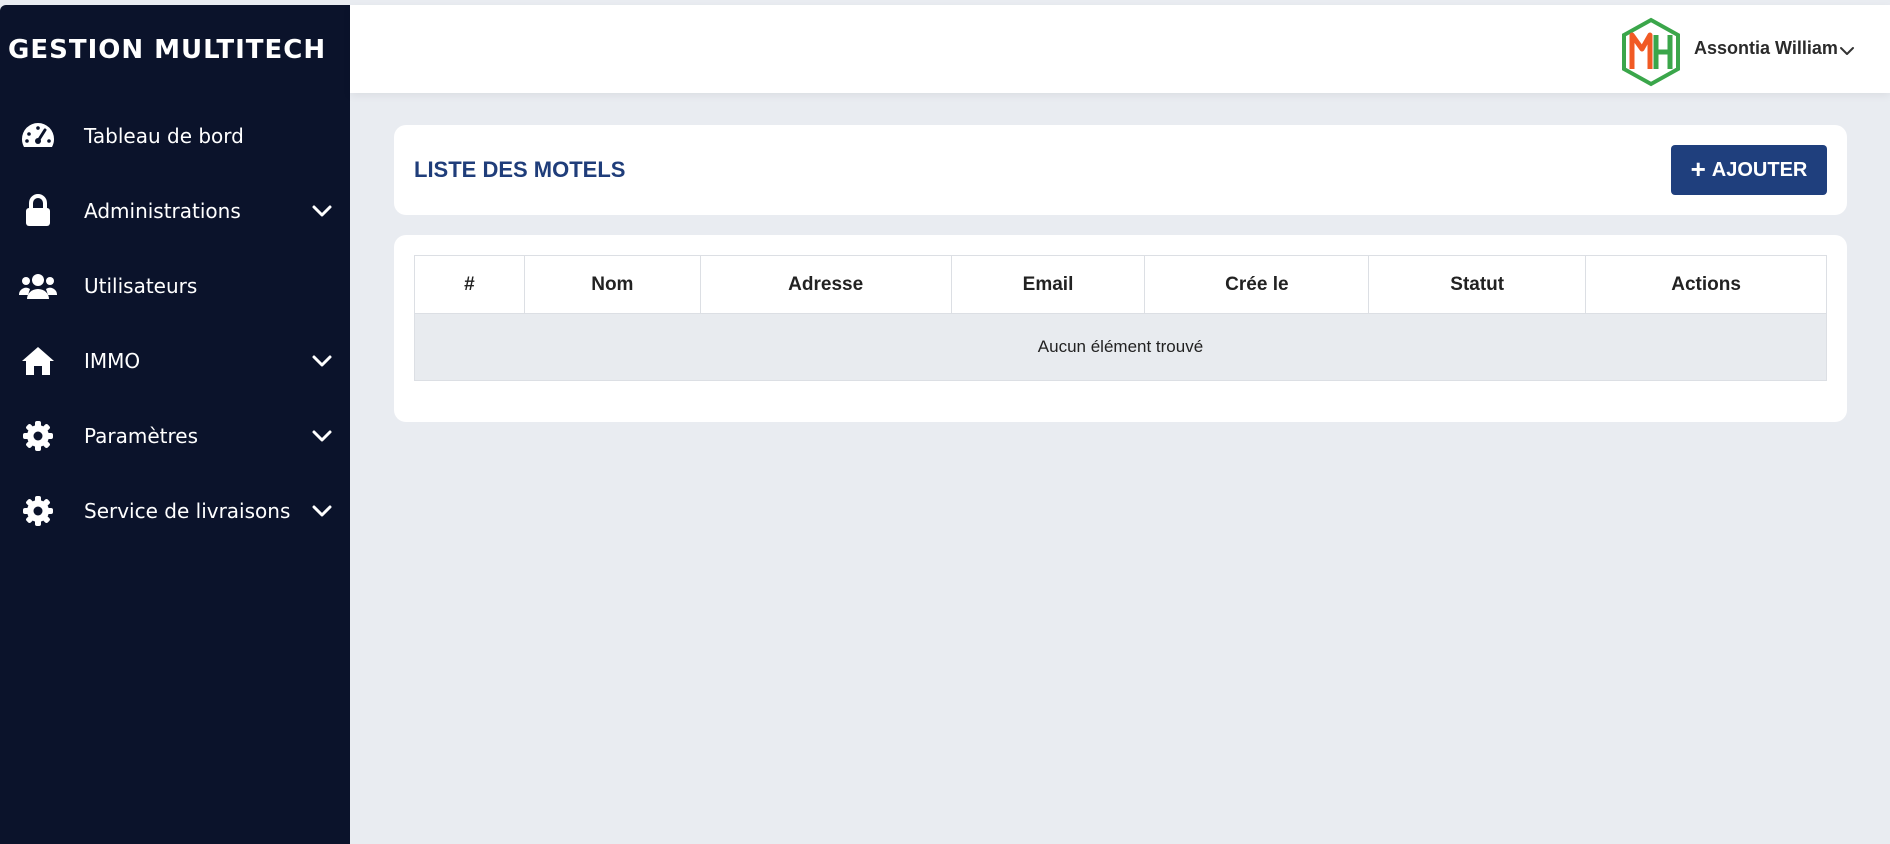 This screenshot has width=1890, height=844. I want to click on lock-icon, so click(38, 211).